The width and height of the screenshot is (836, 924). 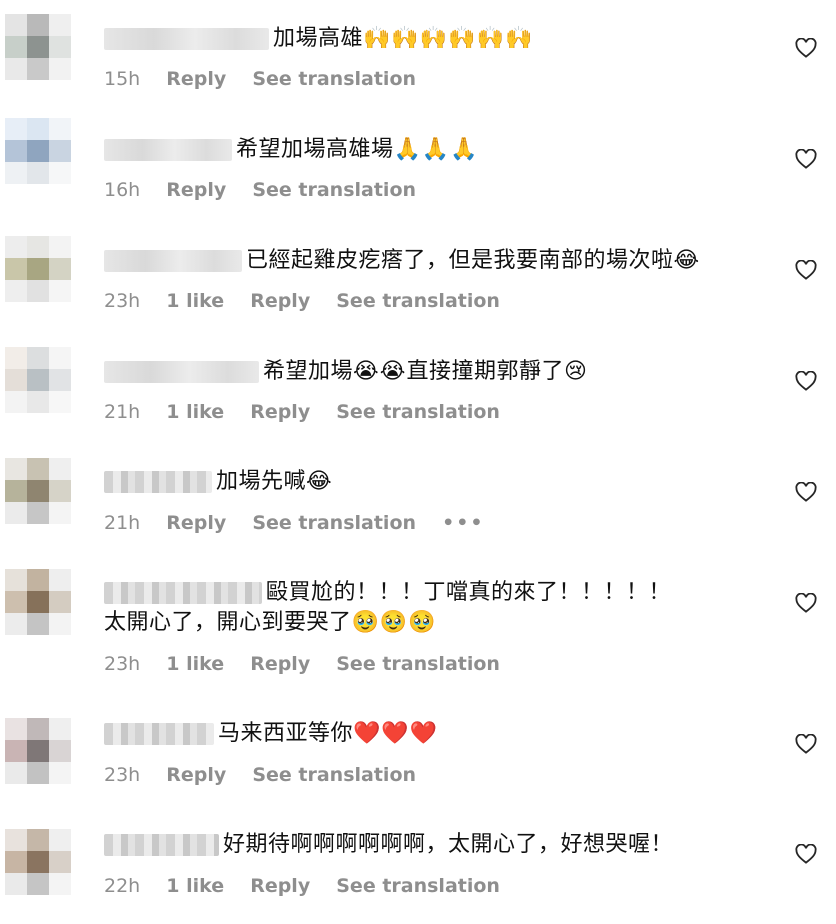 I want to click on comment-meta: 22h 1 like Reply See translation, so click(x=312, y=886).